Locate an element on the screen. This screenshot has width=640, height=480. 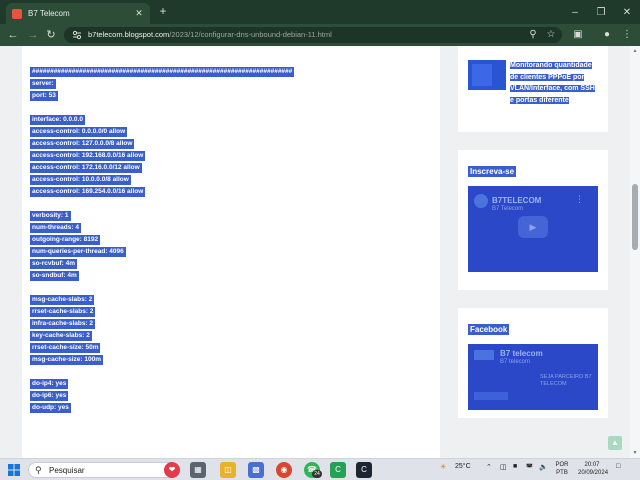
task-view-icon: ▦ is located at coordinates (198, 470).